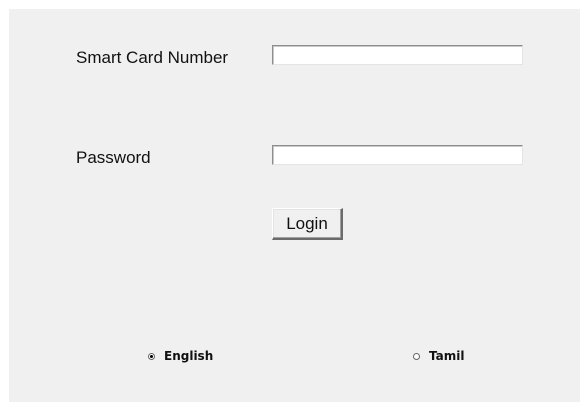 This screenshot has width=582, height=411. What do you see at coordinates (151, 356) in the screenshot?
I see `english-radio-indicator` at bounding box center [151, 356].